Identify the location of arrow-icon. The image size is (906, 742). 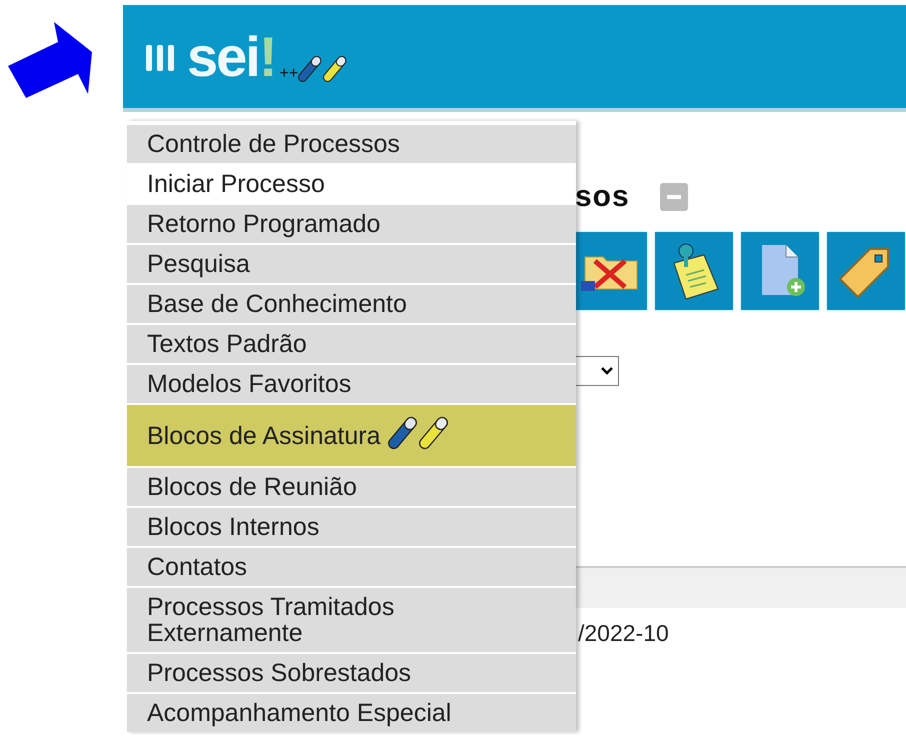
(50, 60).